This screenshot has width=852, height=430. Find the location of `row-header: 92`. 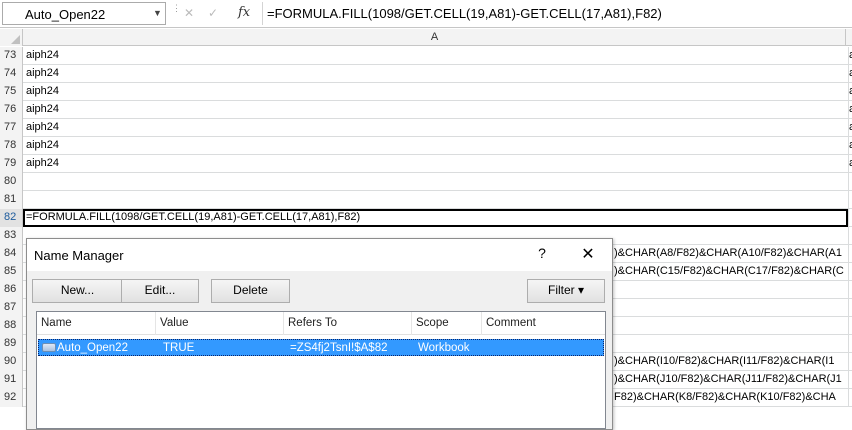

row-header: 92 is located at coordinates (11, 398).